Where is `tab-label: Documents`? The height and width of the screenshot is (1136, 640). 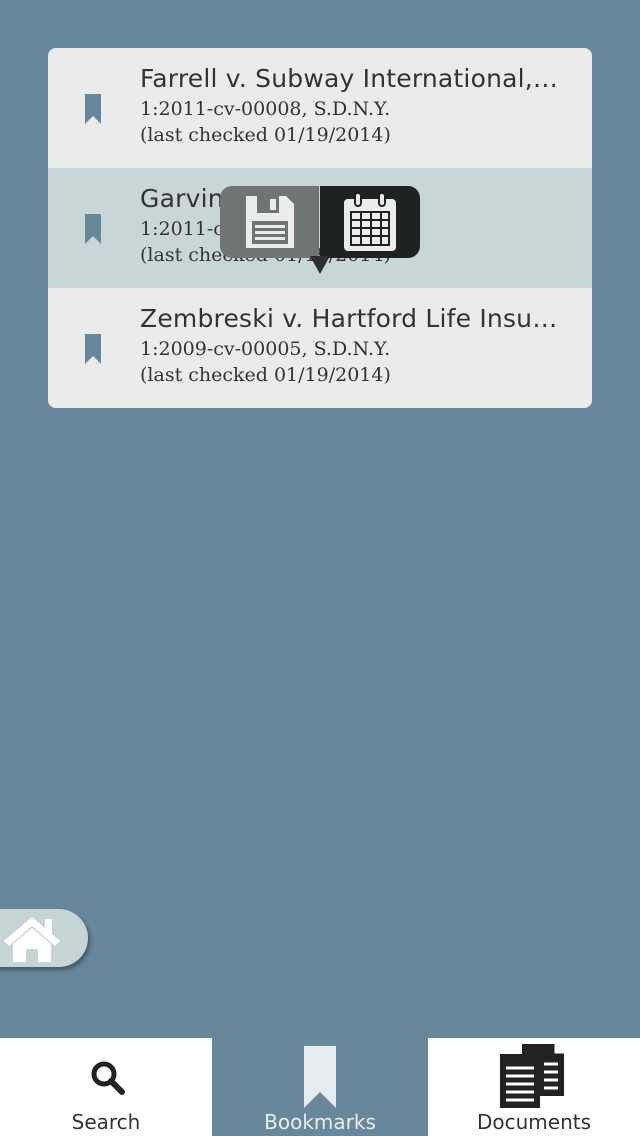
tab-label: Documents is located at coordinates (534, 1122).